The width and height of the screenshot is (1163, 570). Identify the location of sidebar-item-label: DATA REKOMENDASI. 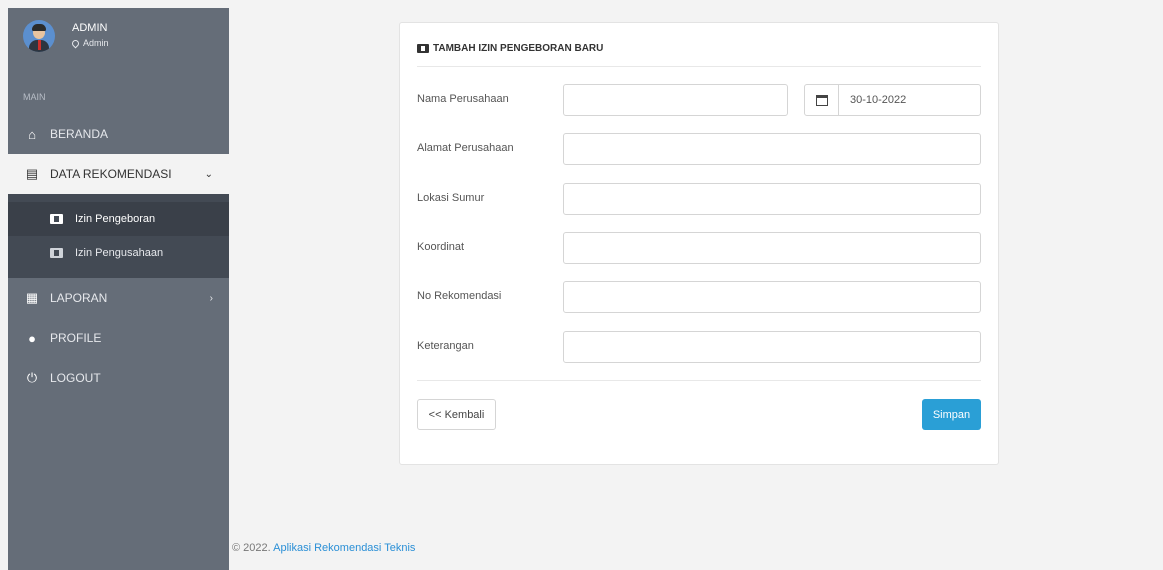
(111, 174).